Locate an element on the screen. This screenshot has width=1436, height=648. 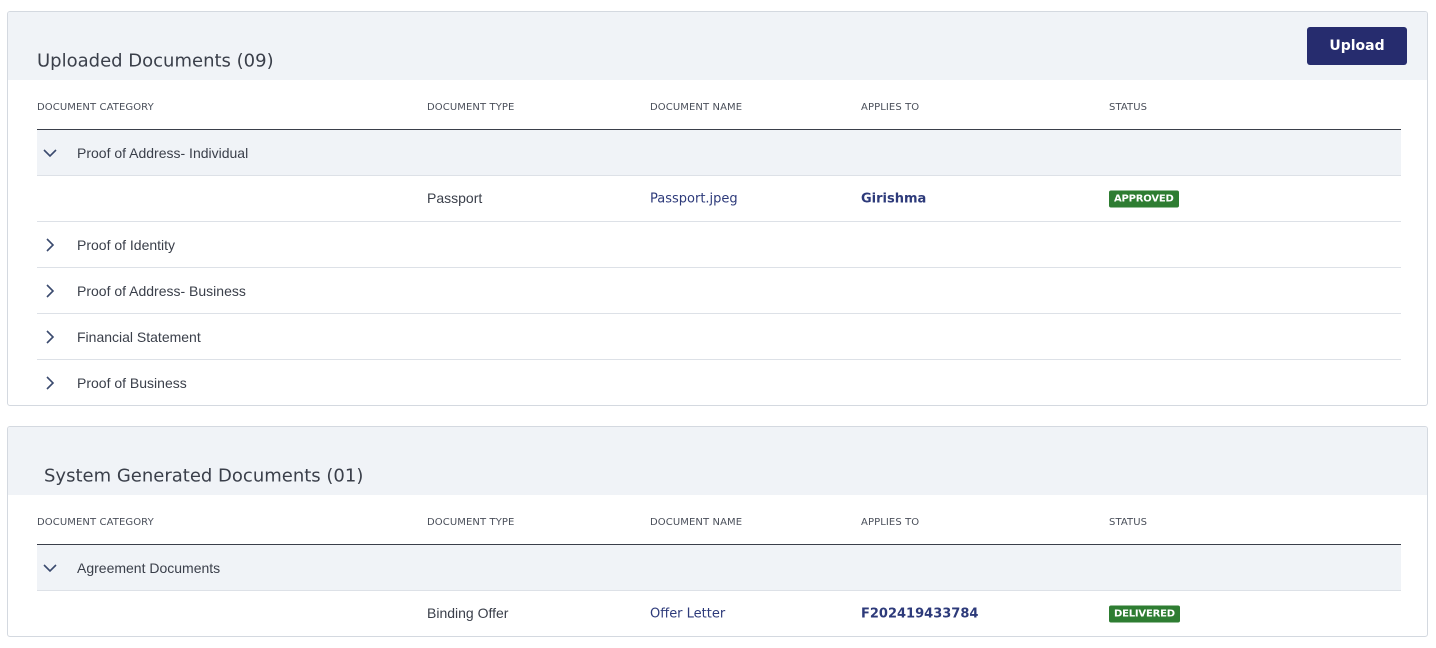
category-group-agreement-documents: Agreement Documents is located at coordinates (719, 568).